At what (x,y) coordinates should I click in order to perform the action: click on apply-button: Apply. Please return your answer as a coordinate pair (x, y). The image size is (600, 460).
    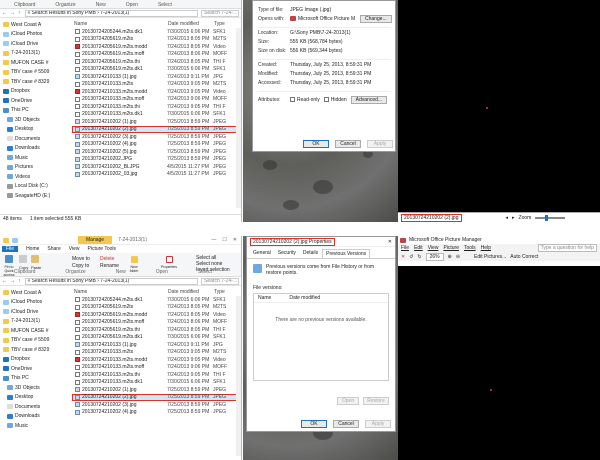
    Looking at the image, I should click on (378, 424).